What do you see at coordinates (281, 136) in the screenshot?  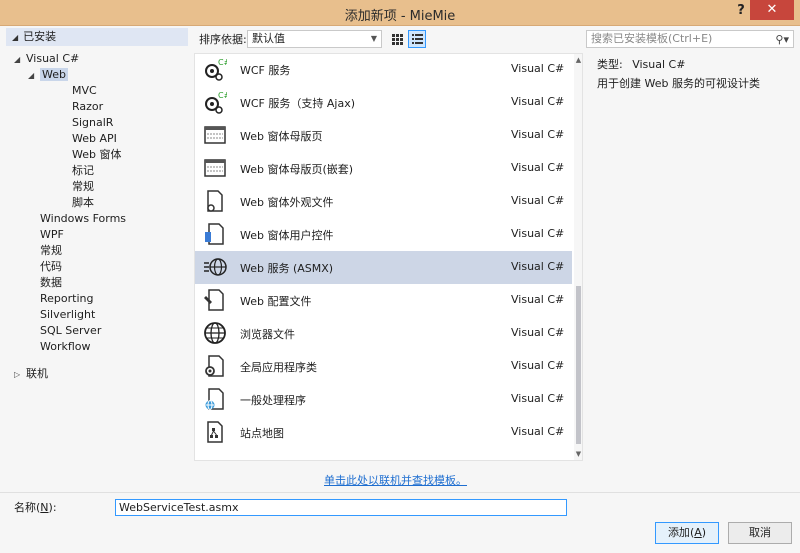 I see `template-name: Web 窗体母版页` at bounding box center [281, 136].